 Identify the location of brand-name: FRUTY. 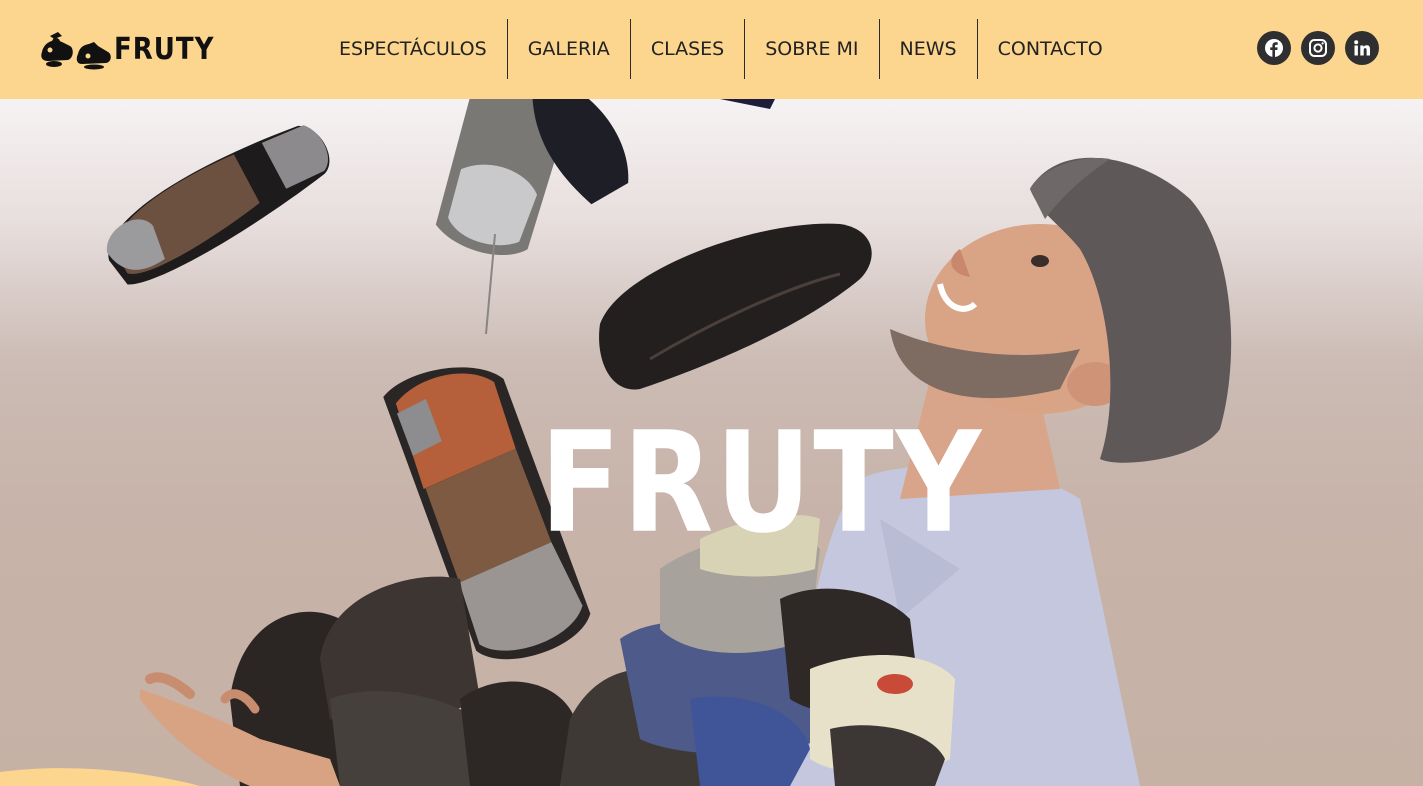
(164, 50).